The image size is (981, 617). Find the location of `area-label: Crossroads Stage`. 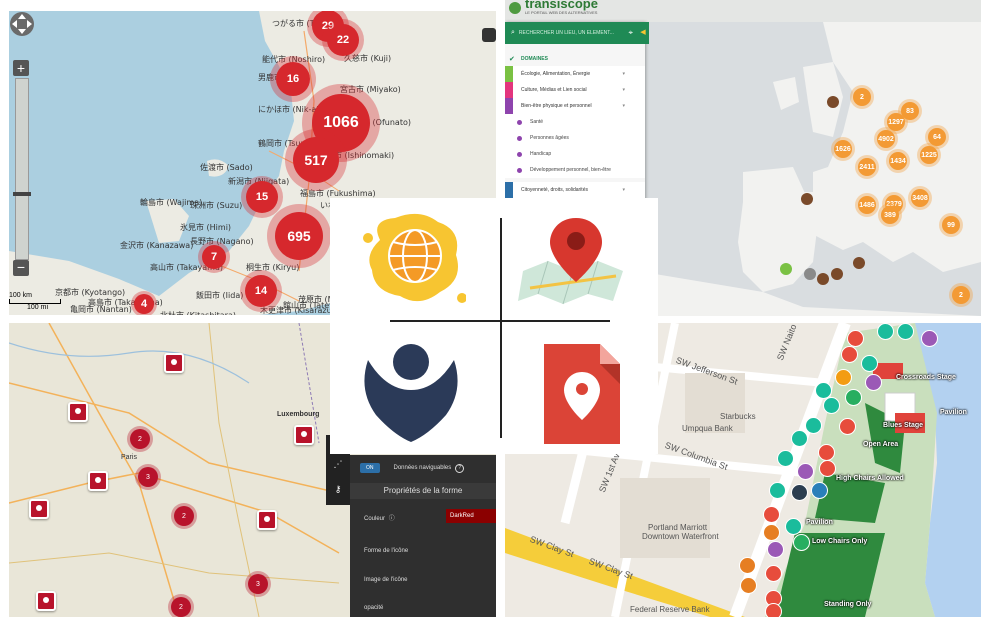

area-label: Crossroads Stage is located at coordinates (926, 377).